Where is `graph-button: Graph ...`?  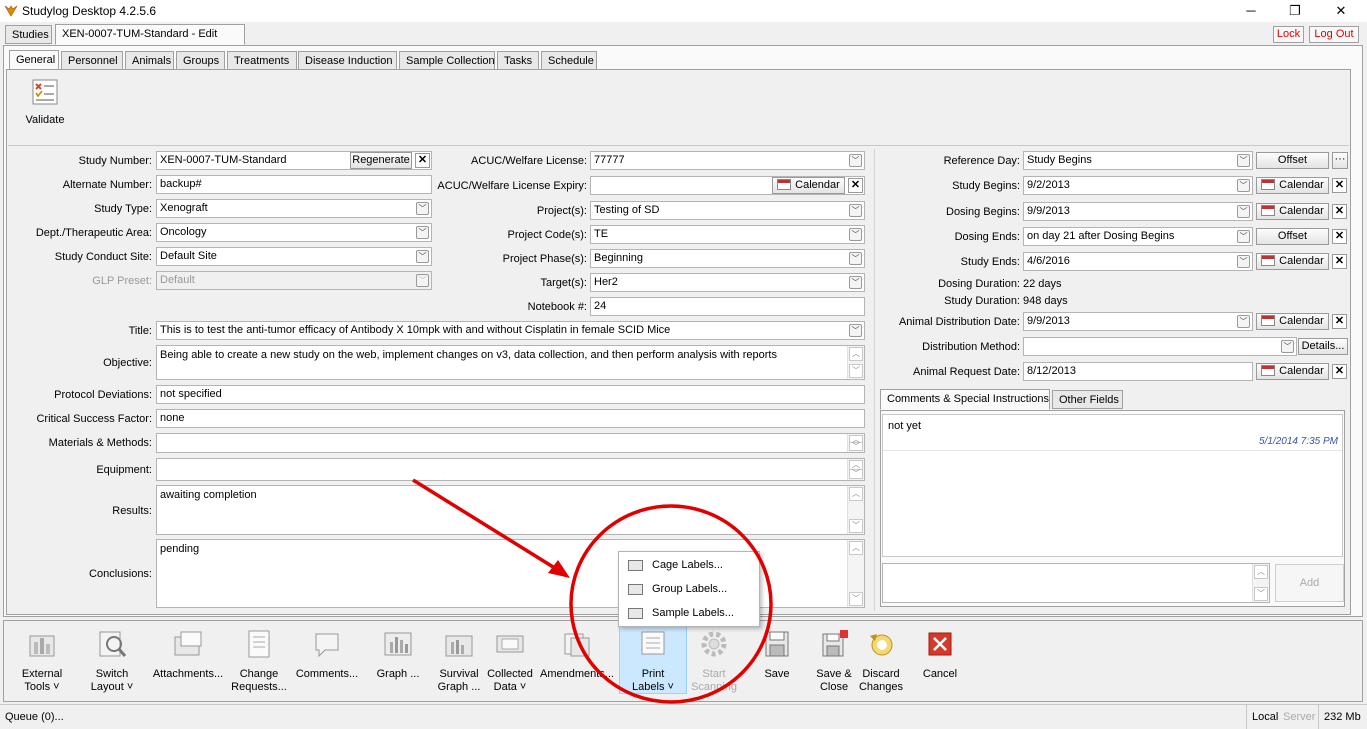
graph-button: Graph ... is located at coordinates (398, 654).